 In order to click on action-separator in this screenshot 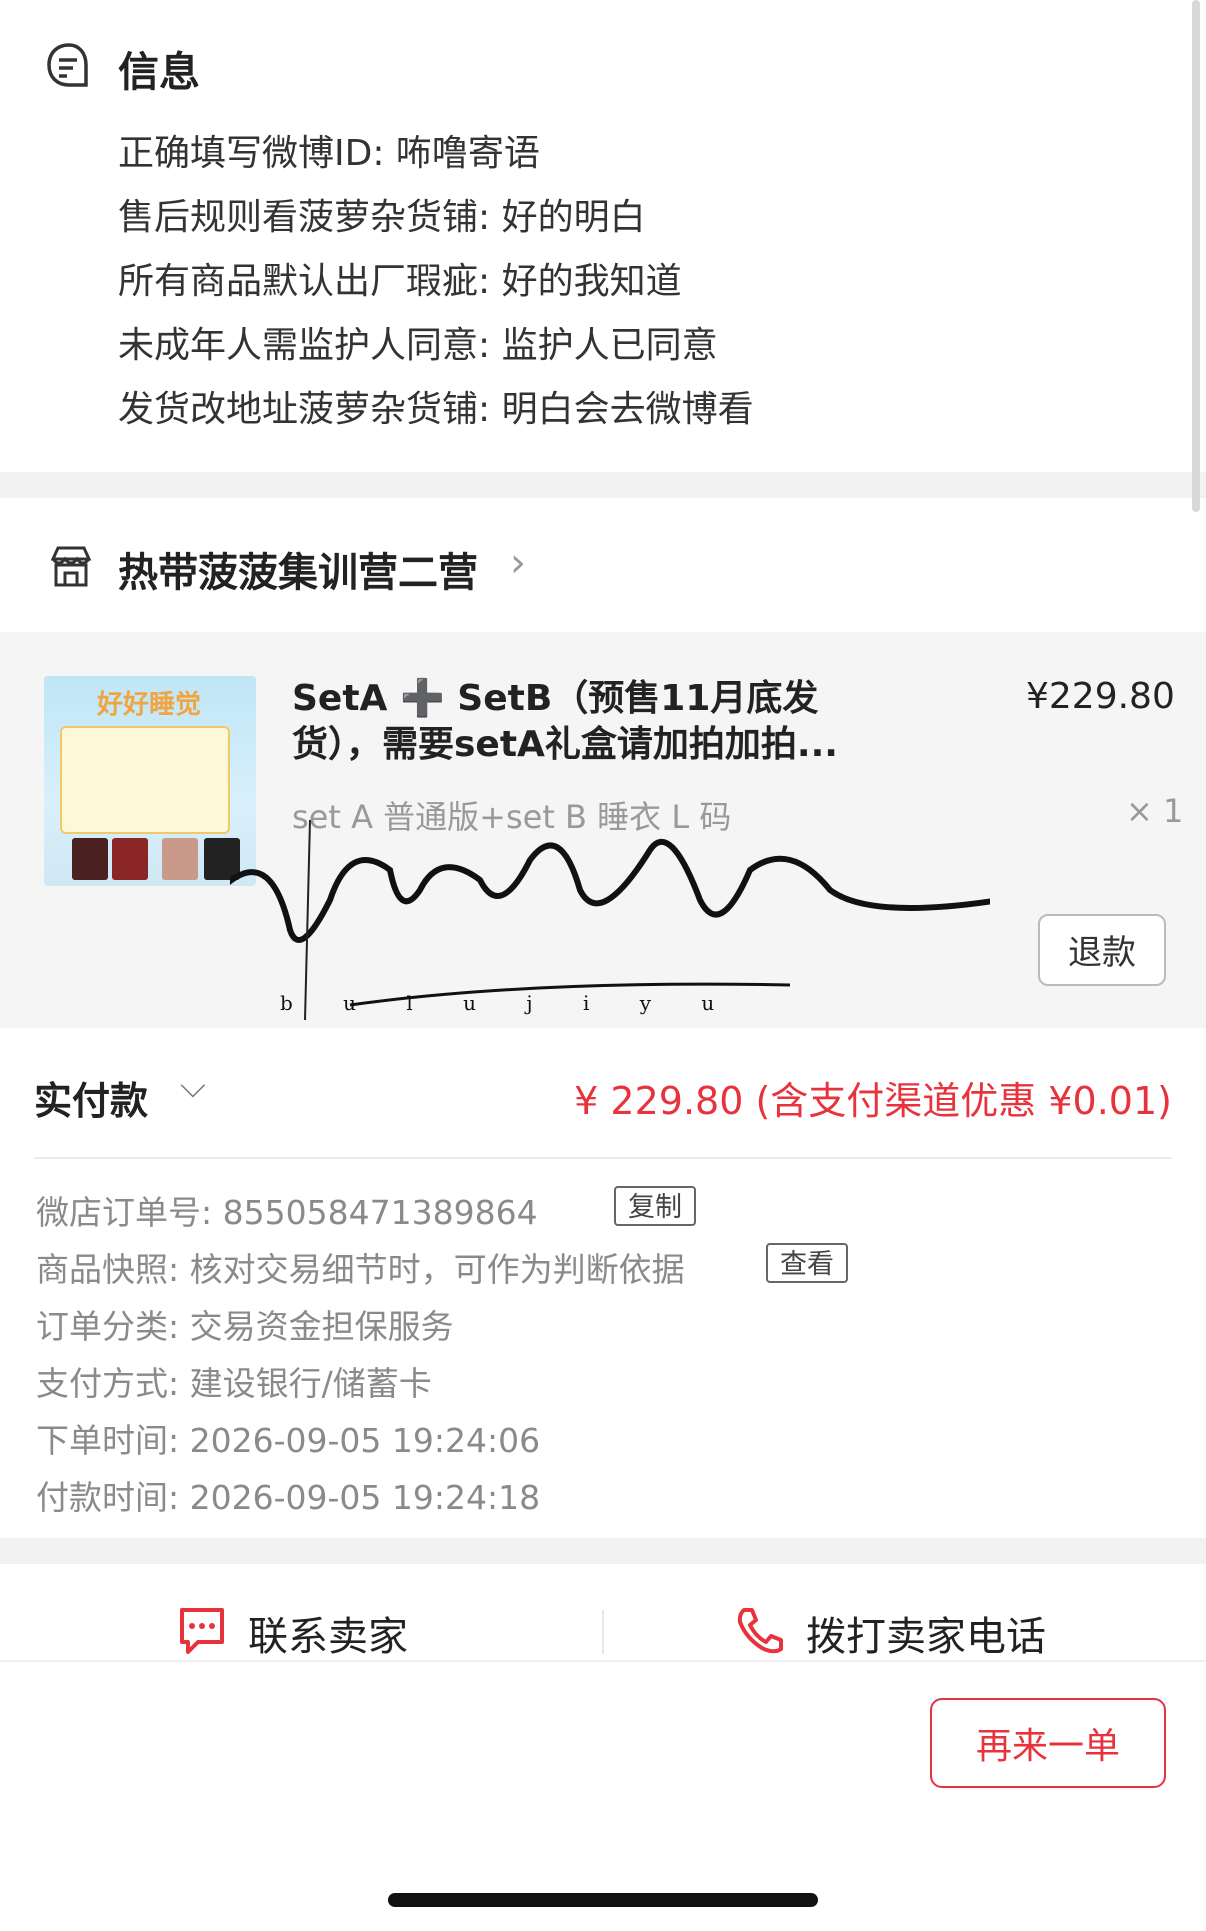, I will do `click(603, 1632)`.